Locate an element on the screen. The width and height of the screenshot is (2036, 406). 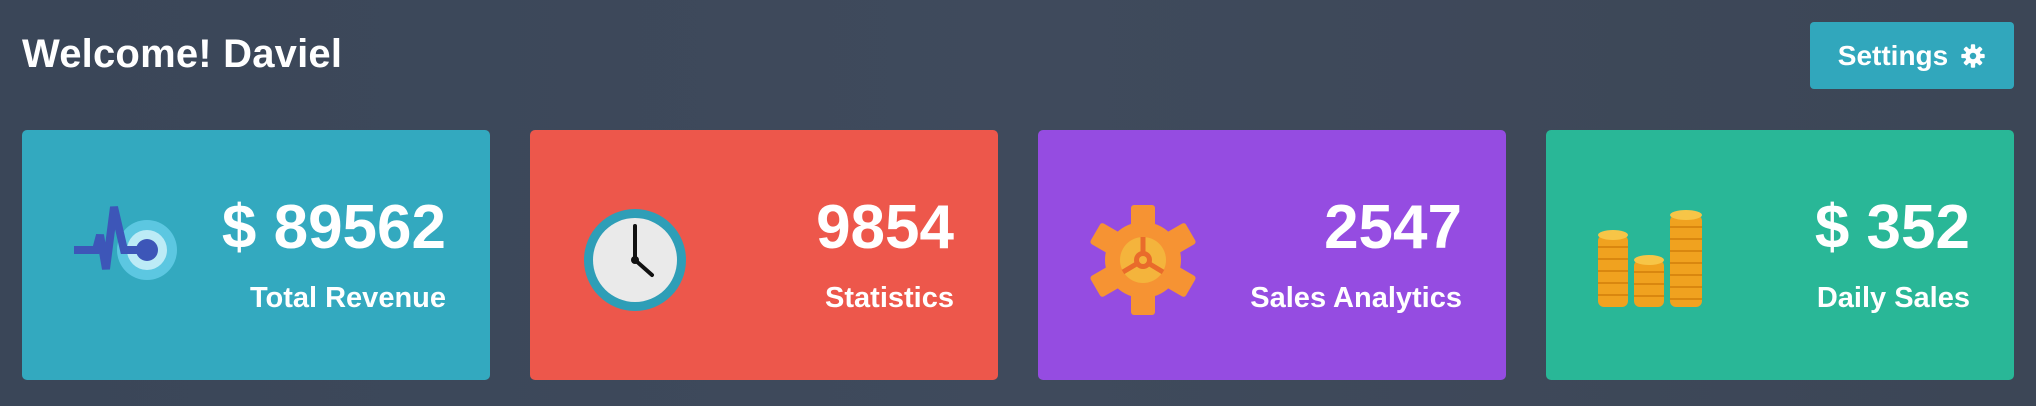
card-total-revenue: $ 89562 Total Revenue is located at coordinates (256, 255).